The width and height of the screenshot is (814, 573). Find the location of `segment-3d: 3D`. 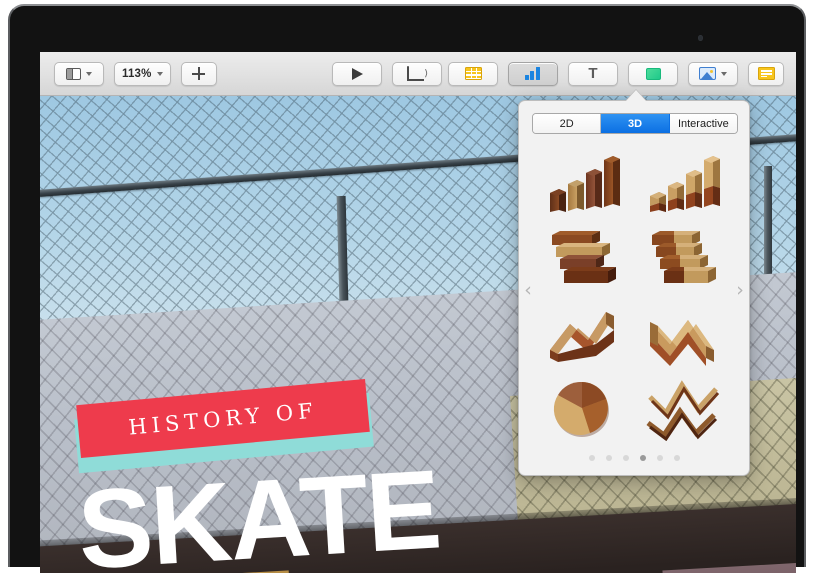

segment-3d: 3D is located at coordinates (635, 123).